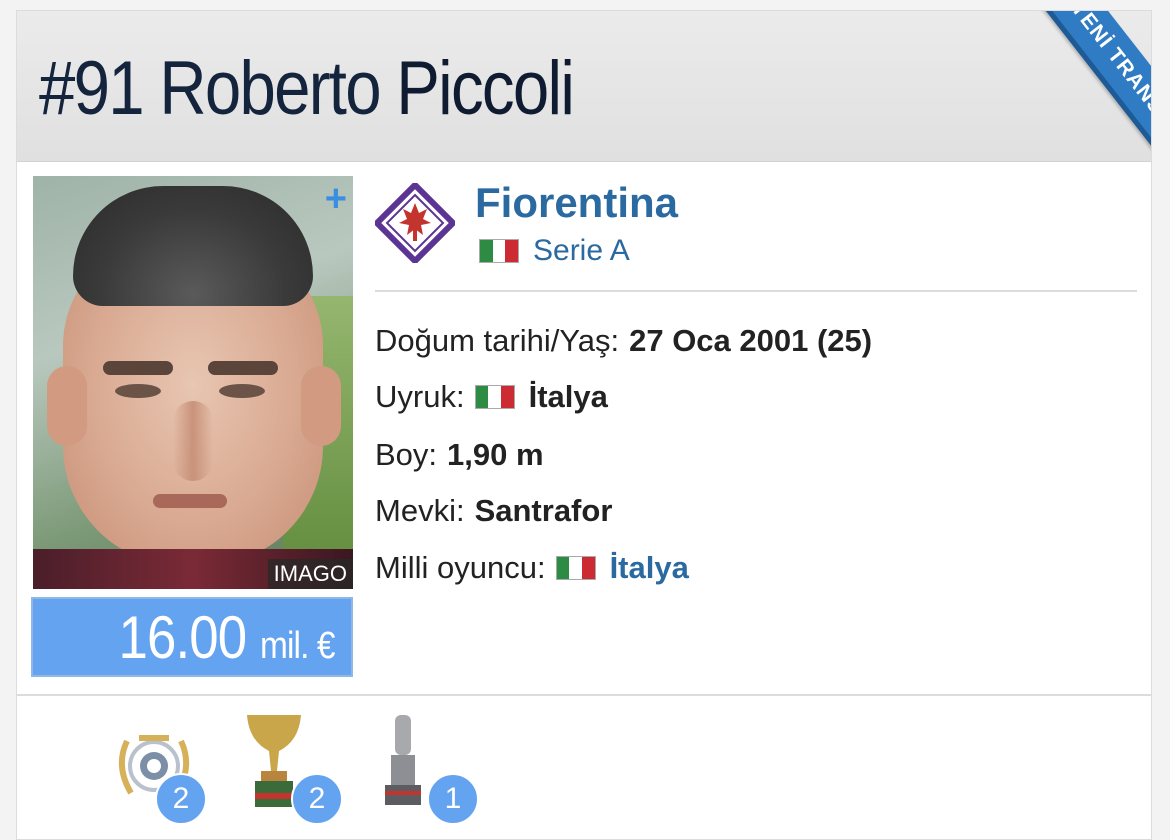  What do you see at coordinates (242, 391) in the screenshot?
I see `eye-right` at bounding box center [242, 391].